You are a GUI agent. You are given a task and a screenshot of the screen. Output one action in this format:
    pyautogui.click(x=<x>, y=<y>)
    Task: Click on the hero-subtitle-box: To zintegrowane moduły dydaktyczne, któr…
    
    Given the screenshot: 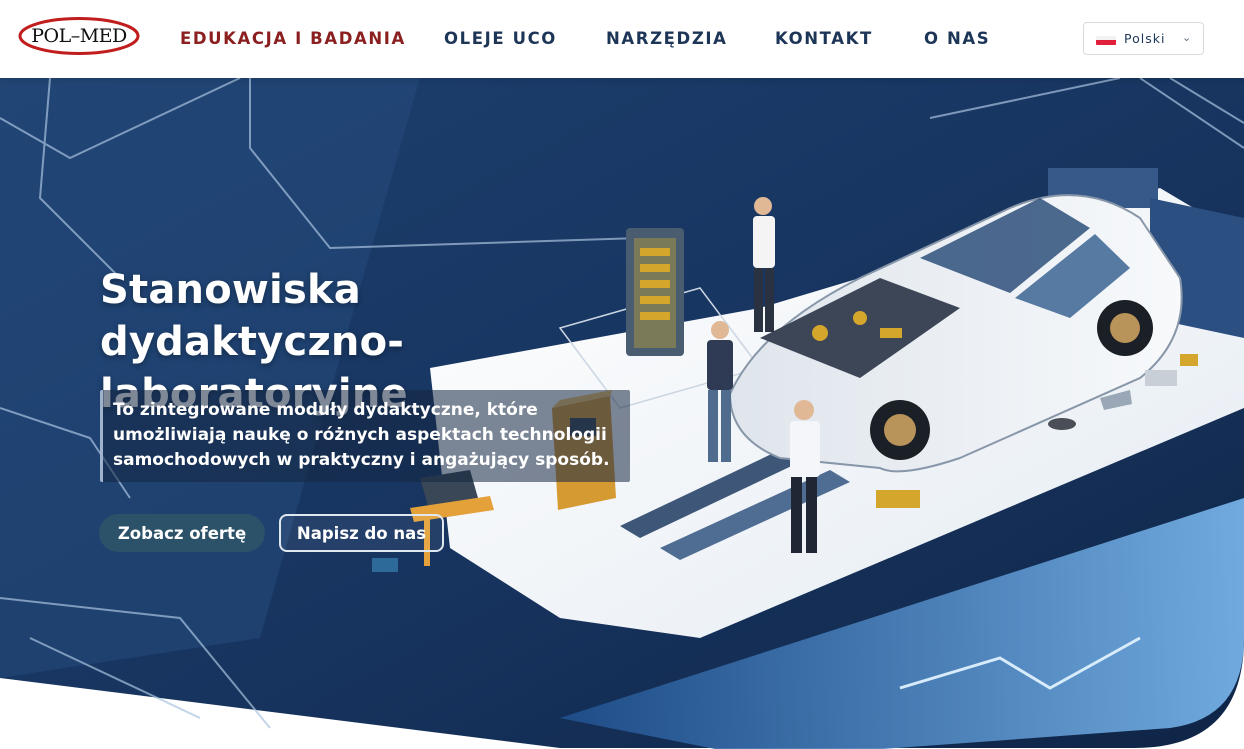 What is the action you would take?
    pyautogui.click(x=365, y=436)
    